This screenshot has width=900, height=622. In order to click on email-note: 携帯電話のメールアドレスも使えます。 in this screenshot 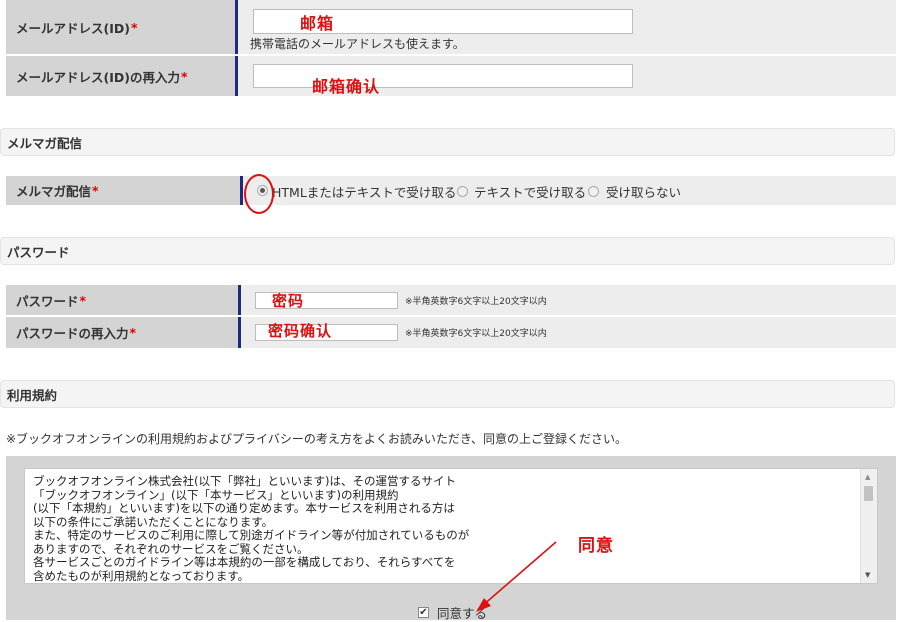, I will do `click(357, 44)`.